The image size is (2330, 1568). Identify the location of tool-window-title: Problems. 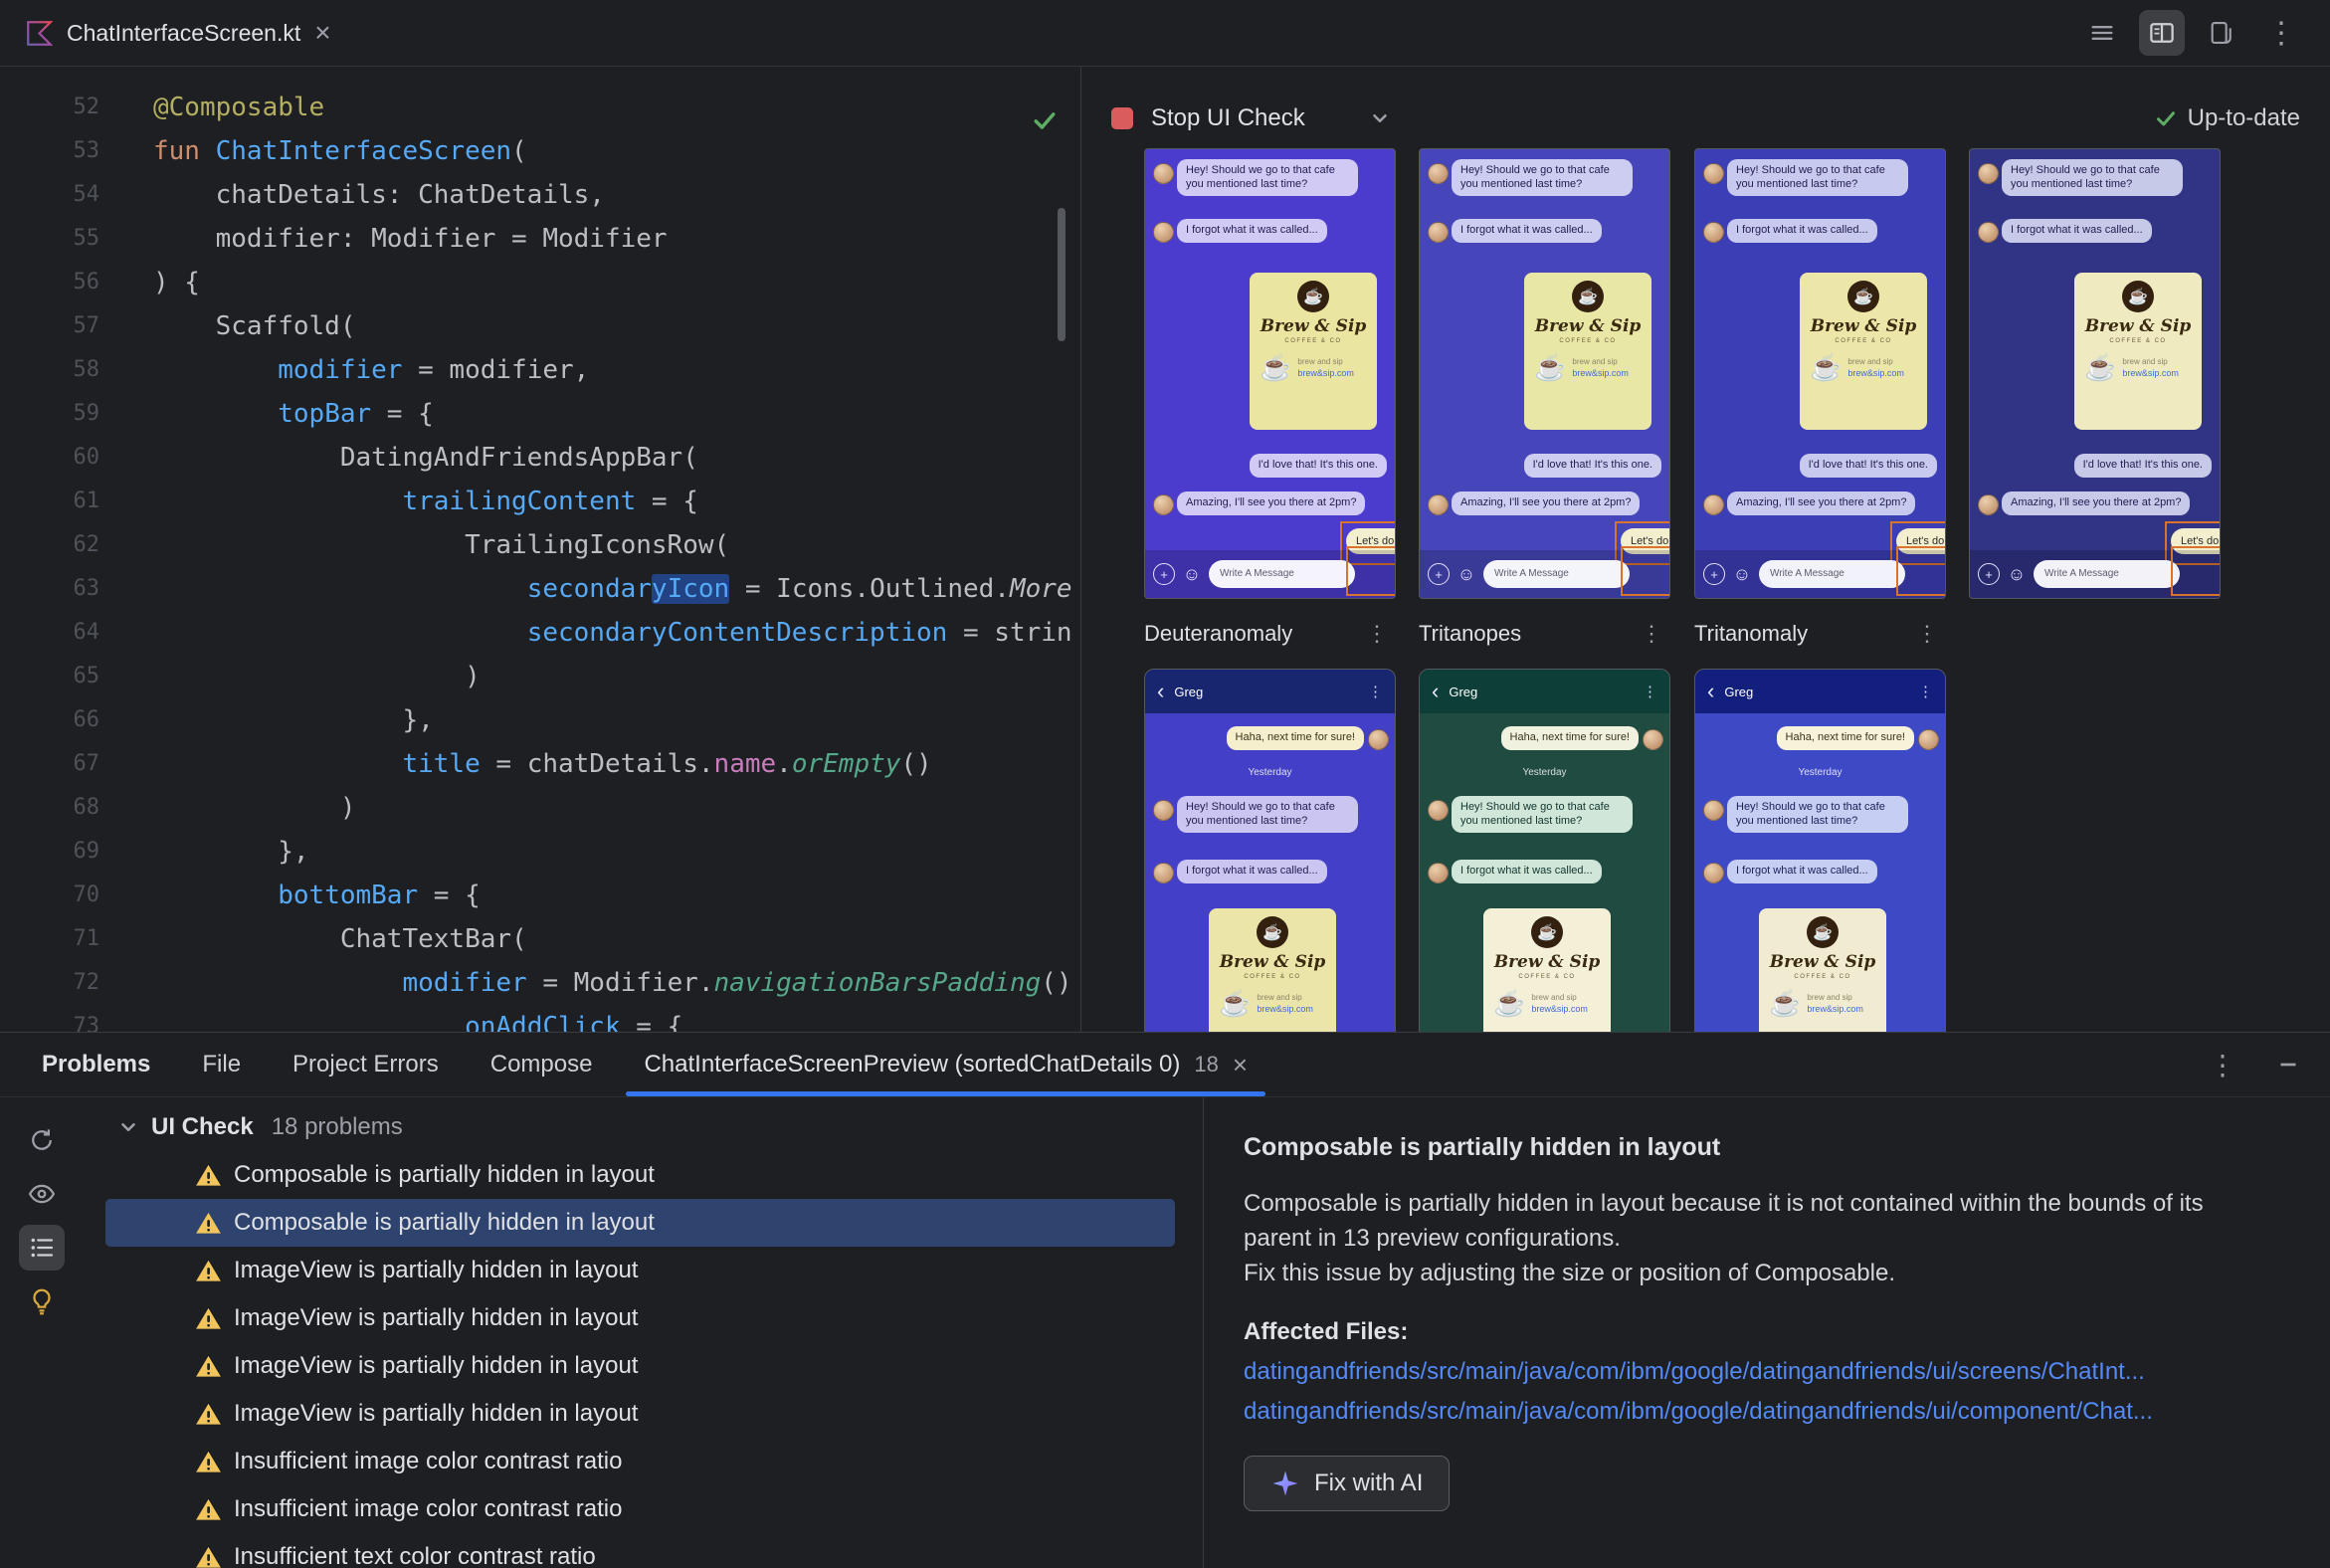
(96, 1064).